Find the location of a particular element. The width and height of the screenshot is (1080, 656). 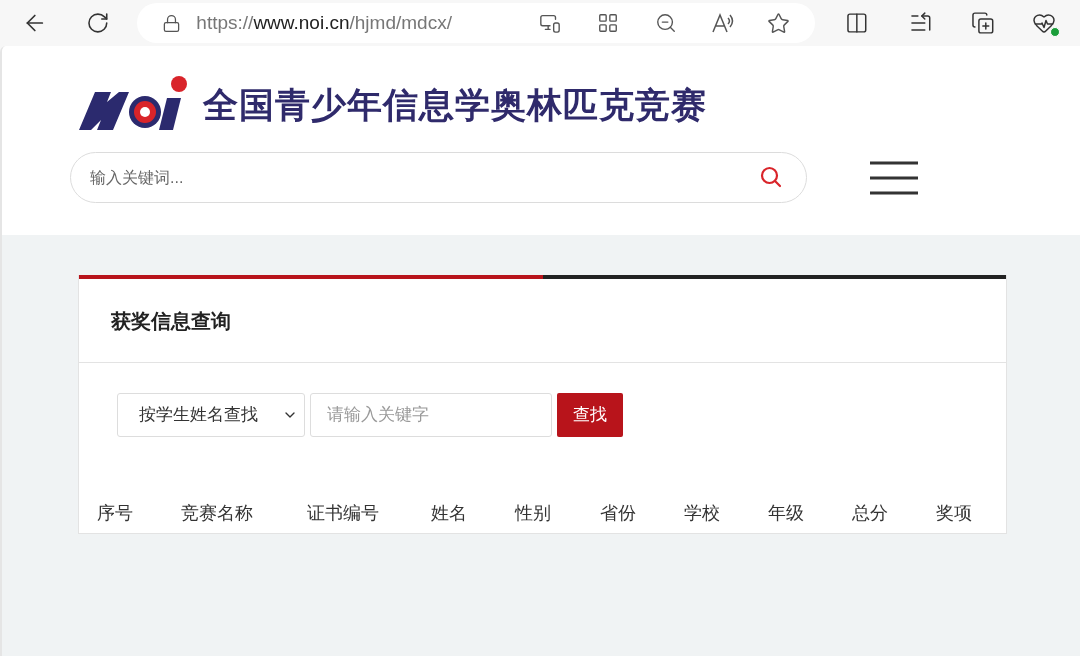

refresh-icon is located at coordinates (97, 23).